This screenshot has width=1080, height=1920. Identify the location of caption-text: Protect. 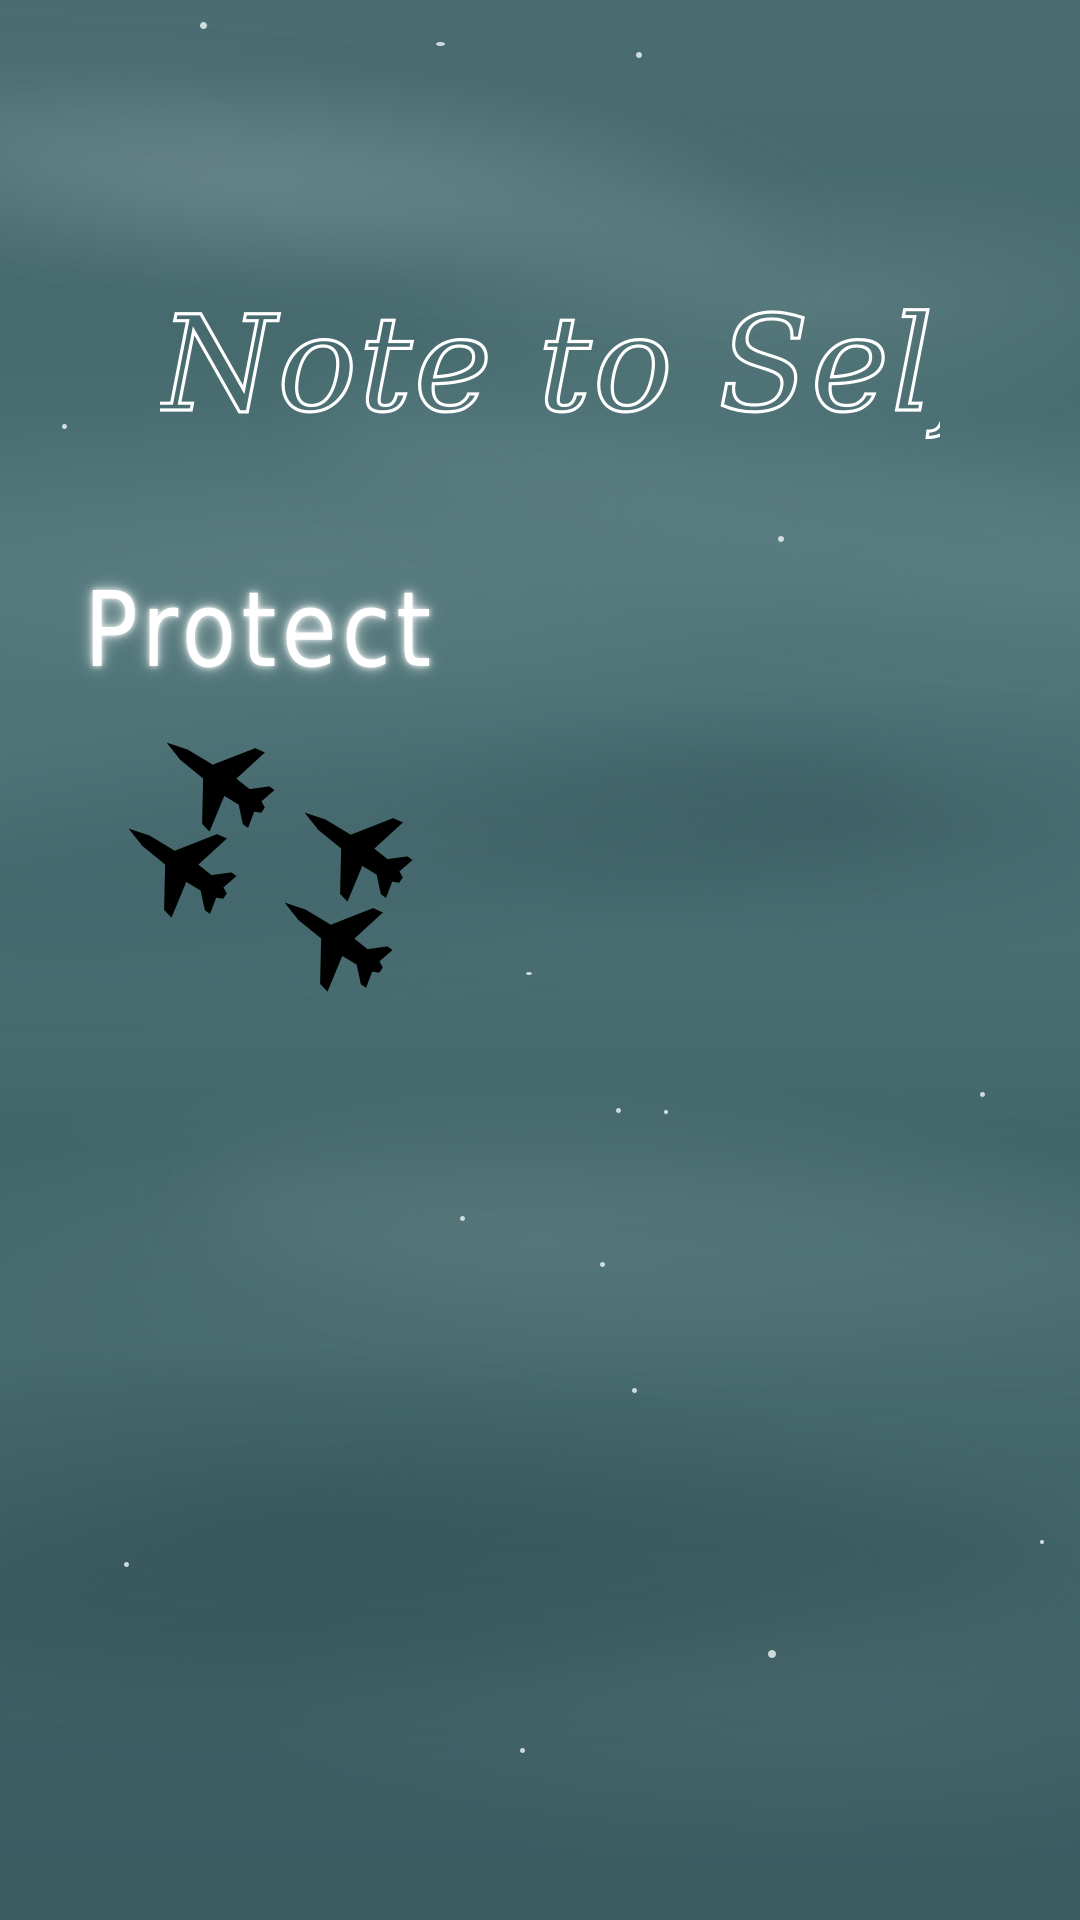
(260, 630).